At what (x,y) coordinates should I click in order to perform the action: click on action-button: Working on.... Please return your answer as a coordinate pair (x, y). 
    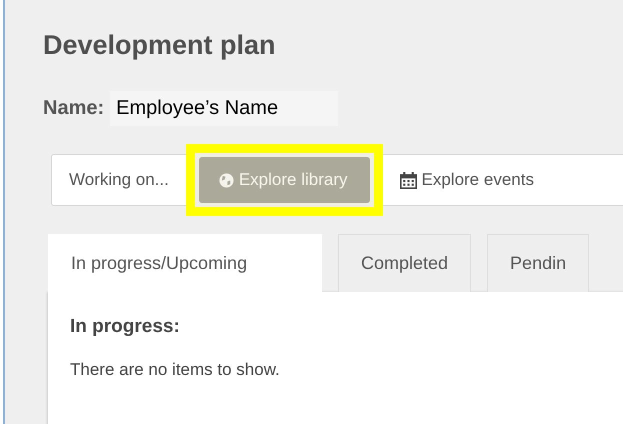
    Looking at the image, I should click on (119, 180).